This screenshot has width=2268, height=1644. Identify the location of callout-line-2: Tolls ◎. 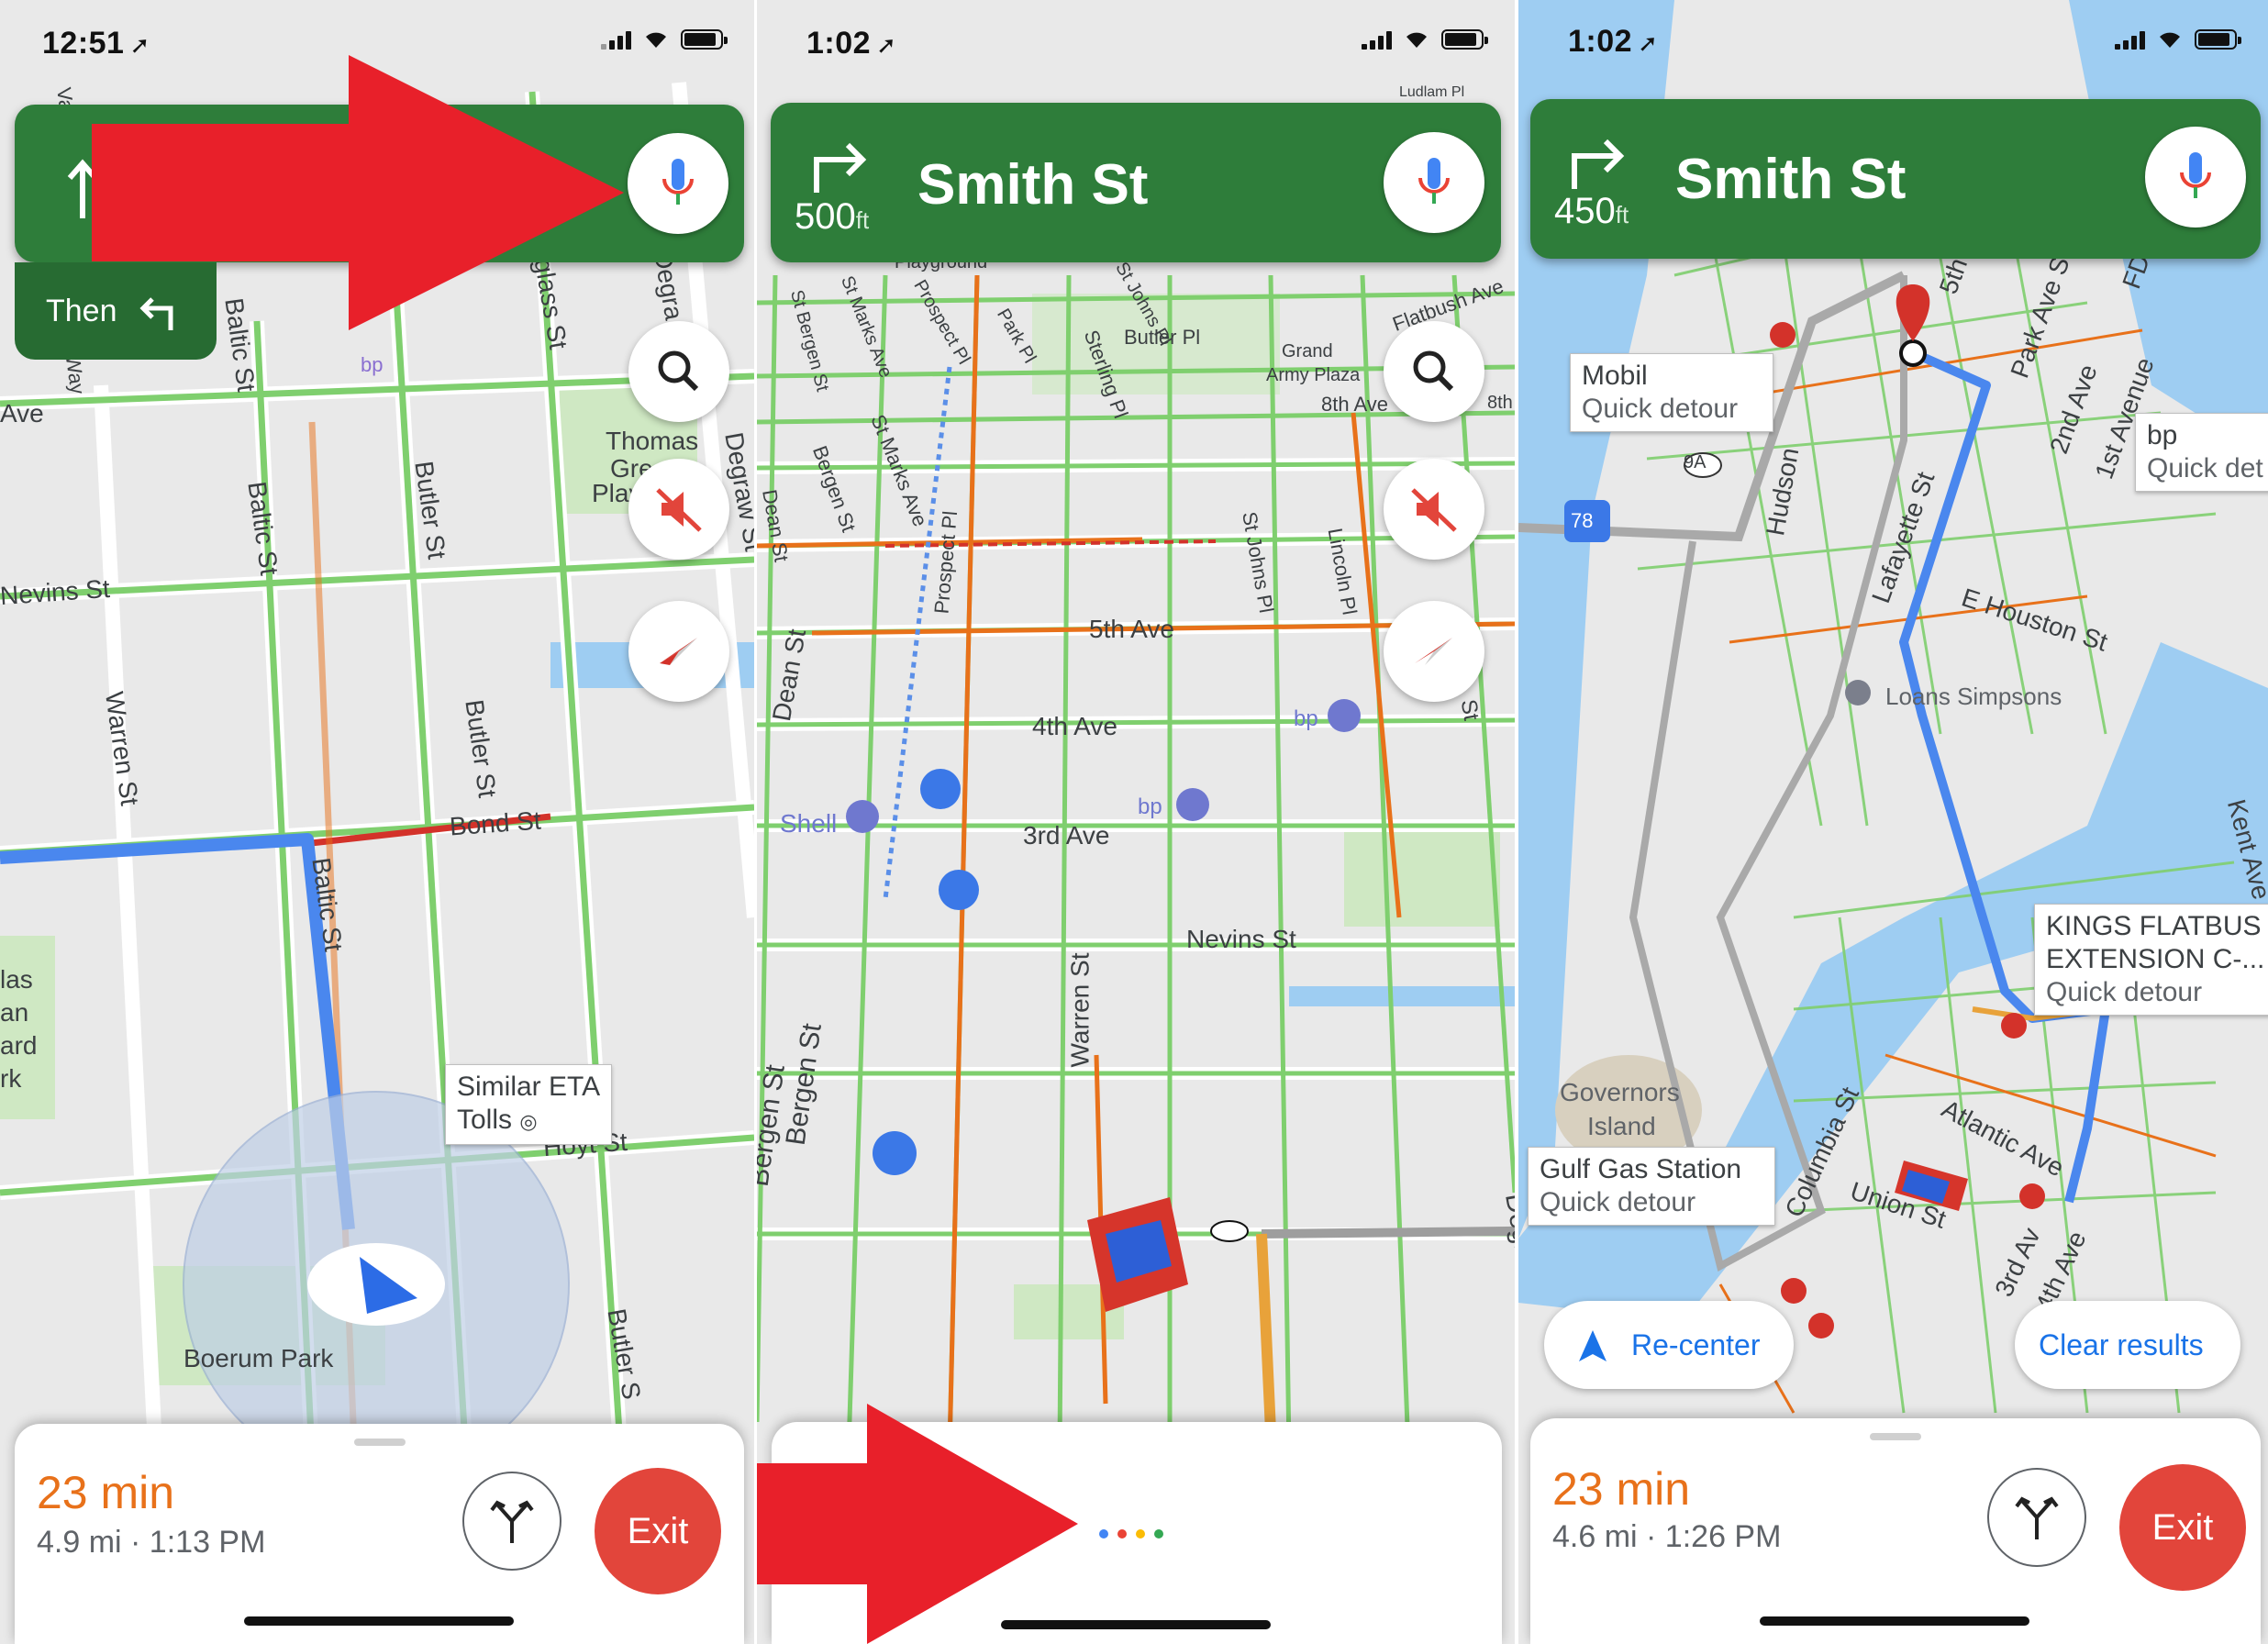
(498, 1120).